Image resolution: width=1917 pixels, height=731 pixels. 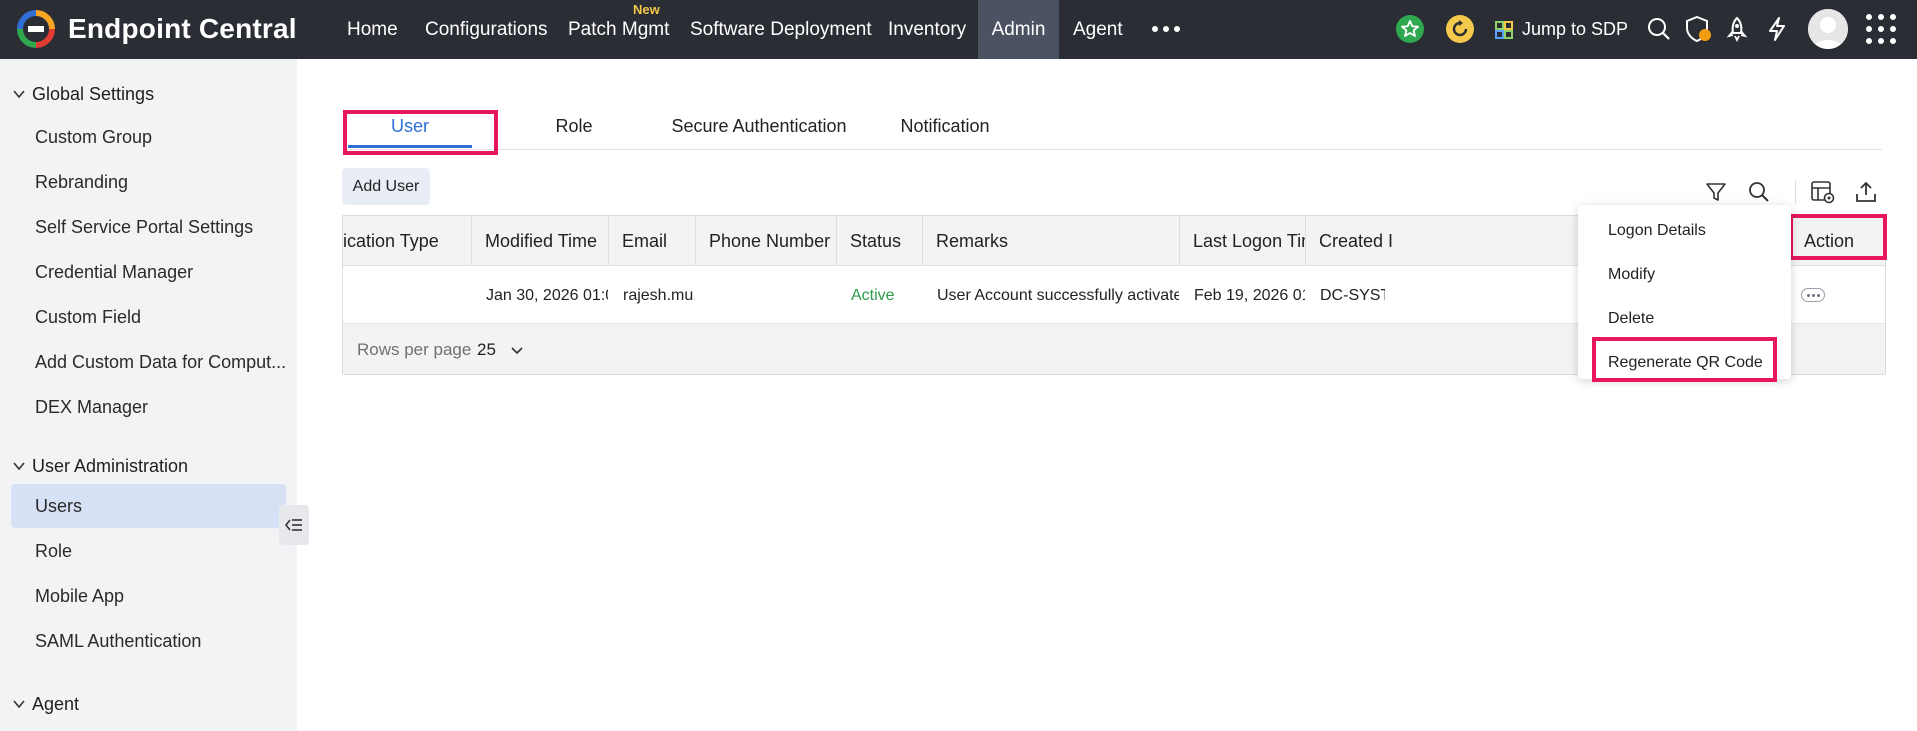 I want to click on sidebar-item-dex-manager: DEX Manager, so click(x=148, y=407).